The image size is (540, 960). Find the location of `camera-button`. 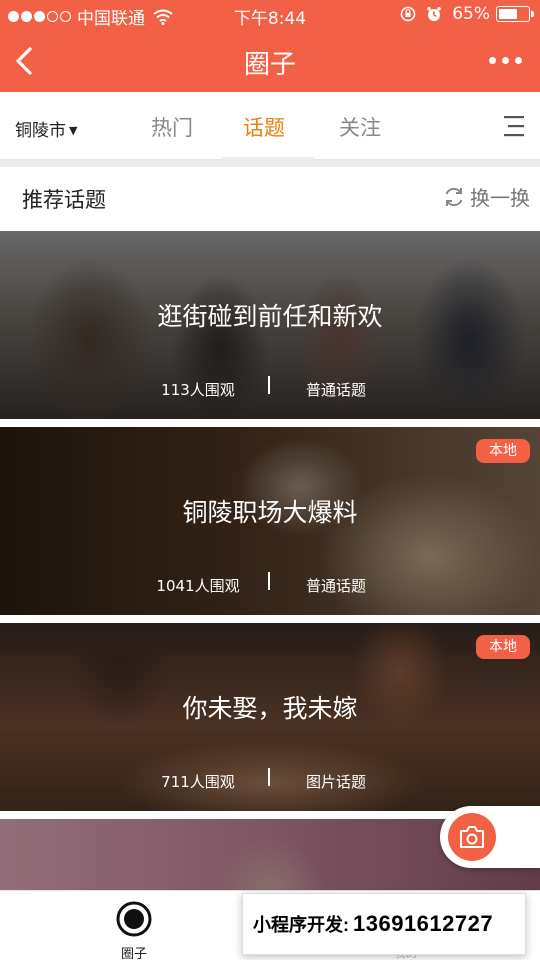

camera-button is located at coordinates (490, 837).